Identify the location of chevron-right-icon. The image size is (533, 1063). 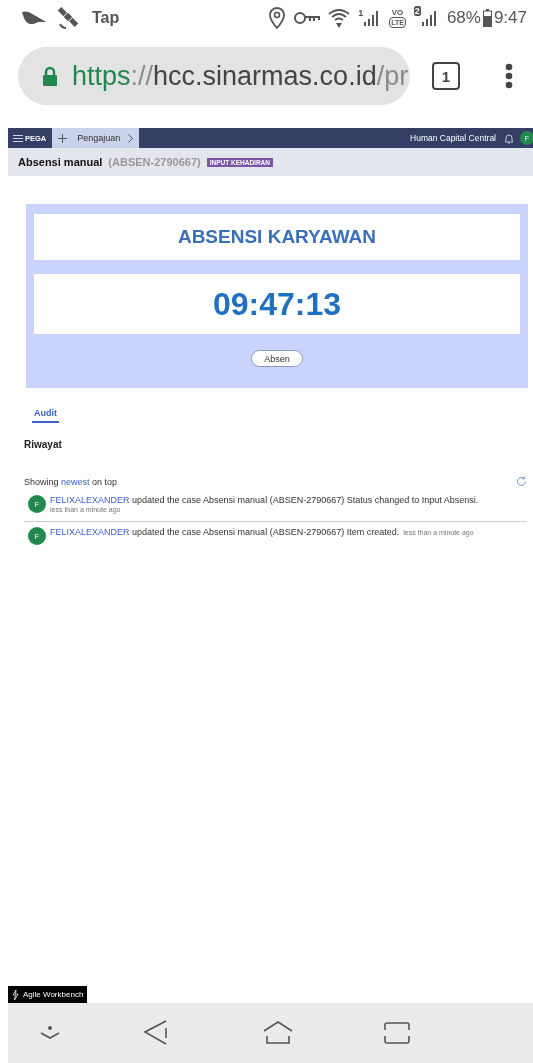
(131, 138).